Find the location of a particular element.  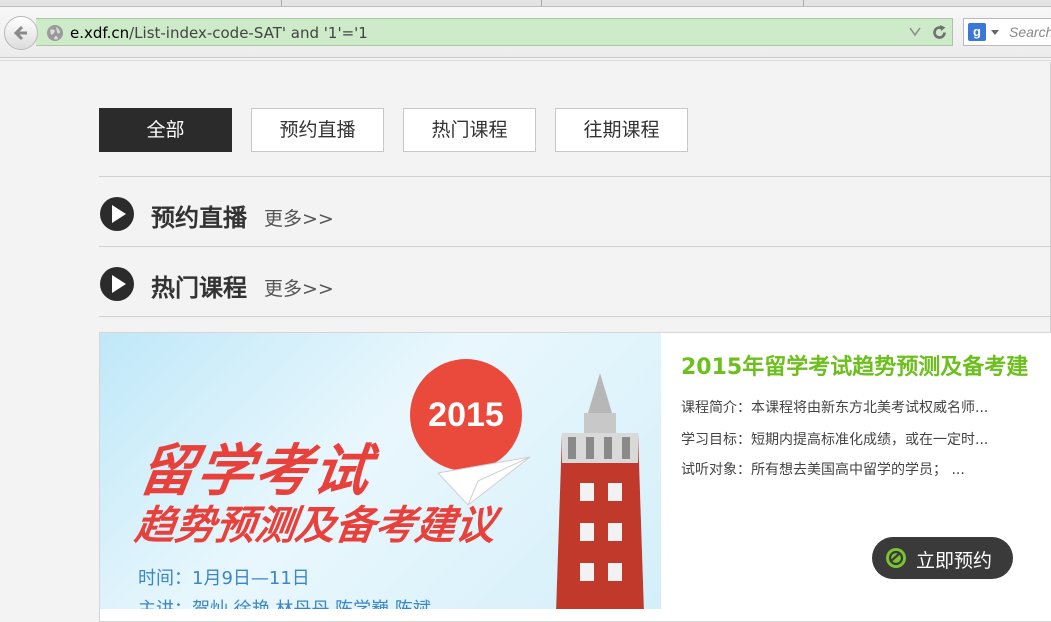

back-button is located at coordinates (21, 33).